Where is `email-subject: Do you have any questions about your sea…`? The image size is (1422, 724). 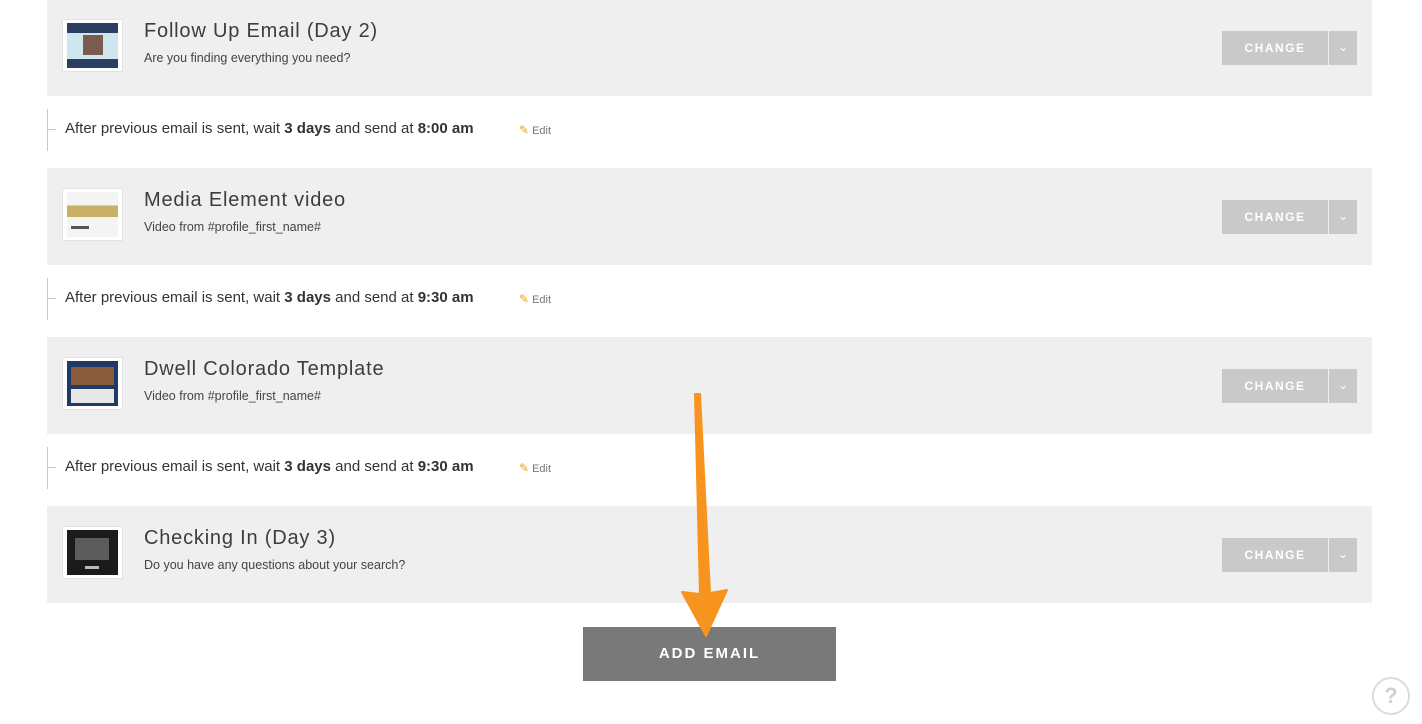
email-subject: Do you have any questions about your sea… is located at coordinates (275, 565).